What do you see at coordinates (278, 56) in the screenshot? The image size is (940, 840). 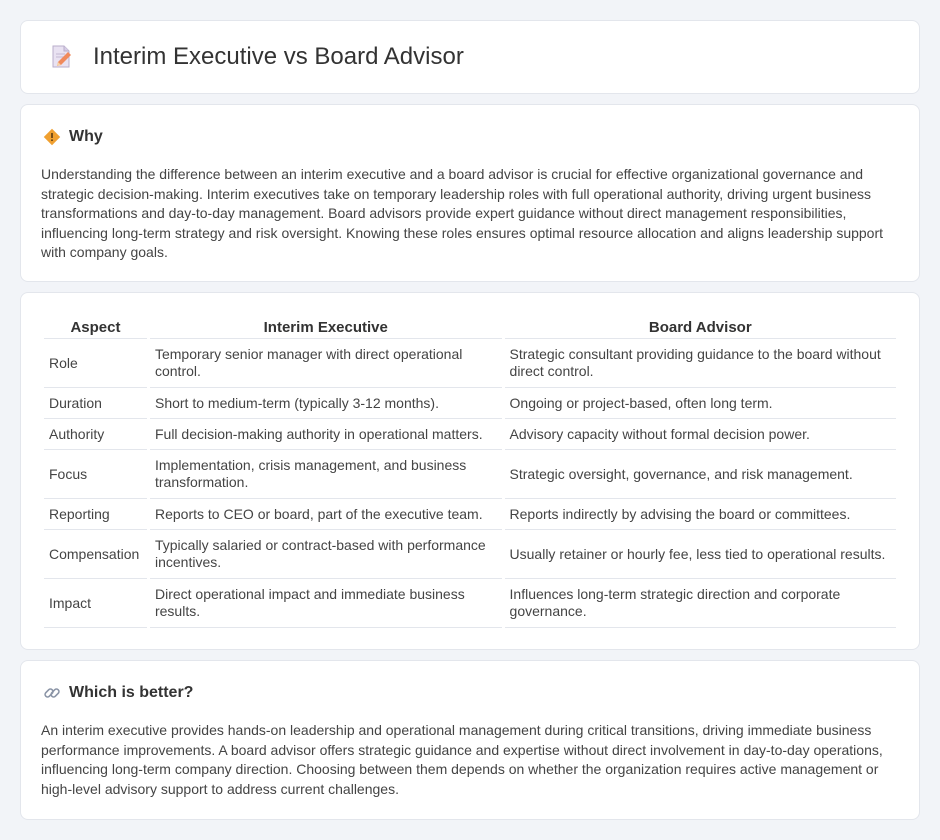 I see `page-title: Interim Executive vs Board Advisor` at bounding box center [278, 56].